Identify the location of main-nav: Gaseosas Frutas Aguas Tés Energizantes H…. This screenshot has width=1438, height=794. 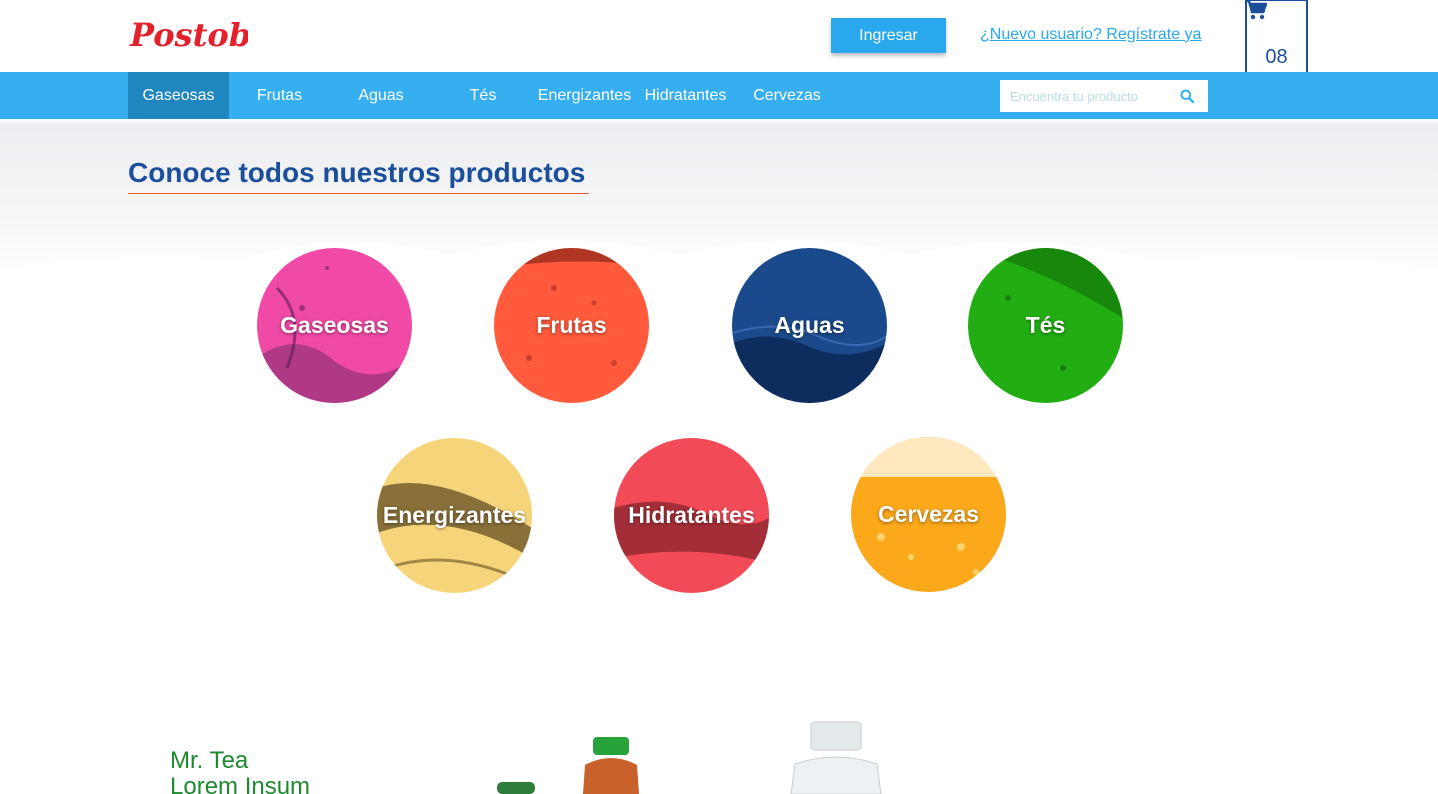
(719, 95).